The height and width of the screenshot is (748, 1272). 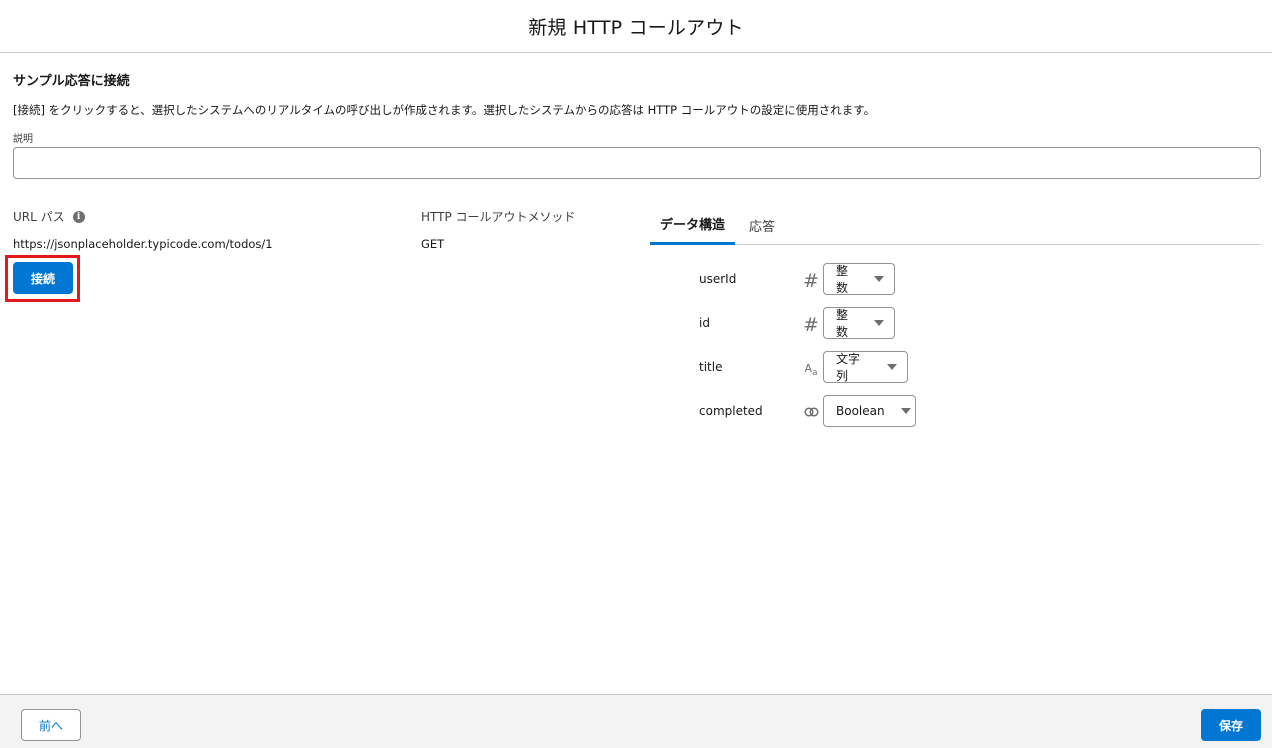 What do you see at coordinates (955, 225) in the screenshot?
I see `structure-tabs: データ構造 応答` at bounding box center [955, 225].